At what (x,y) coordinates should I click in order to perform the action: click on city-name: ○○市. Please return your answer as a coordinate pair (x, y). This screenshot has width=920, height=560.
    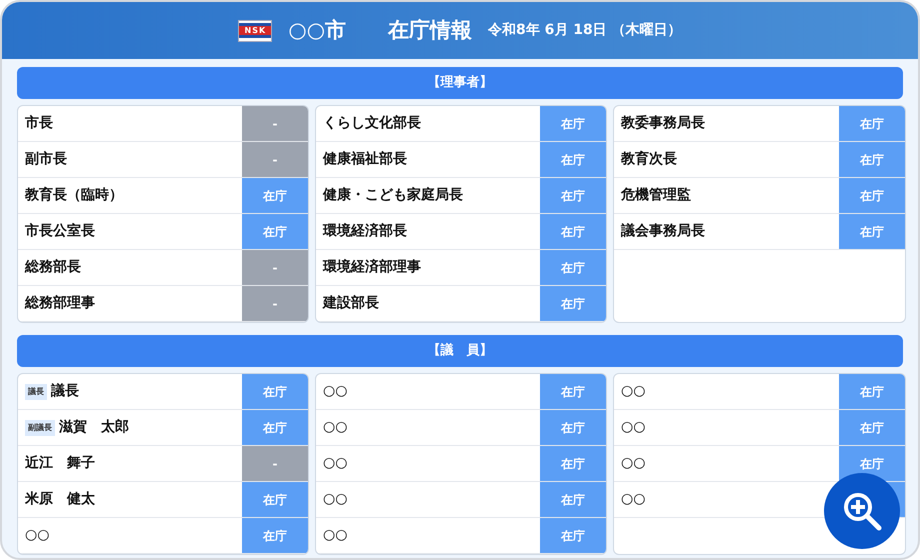
    Looking at the image, I should click on (317, 30).